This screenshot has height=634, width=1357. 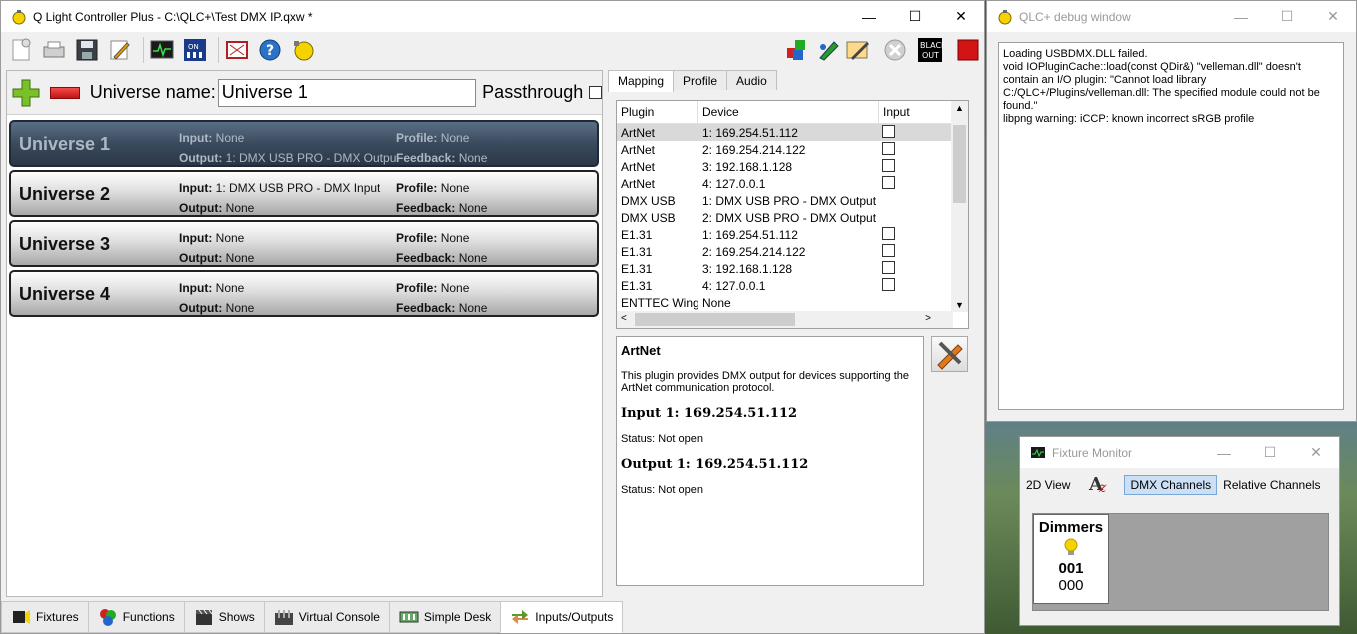 I want to click on universe-title: Universe 4, so click(x=65, y=294).